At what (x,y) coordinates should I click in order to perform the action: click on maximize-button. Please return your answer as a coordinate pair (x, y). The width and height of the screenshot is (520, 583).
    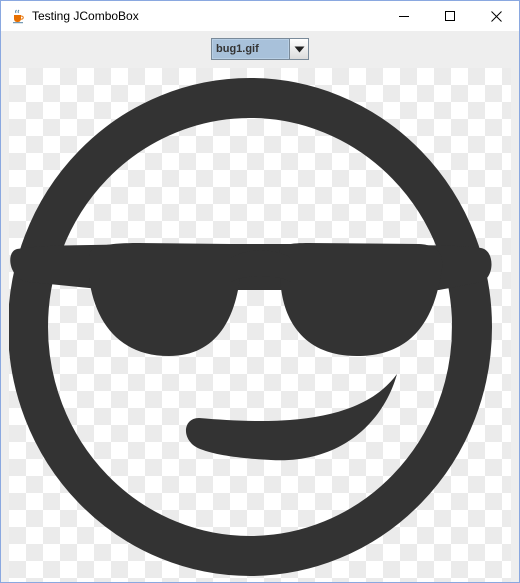
    Looking at the image, I should click on (450, 16).